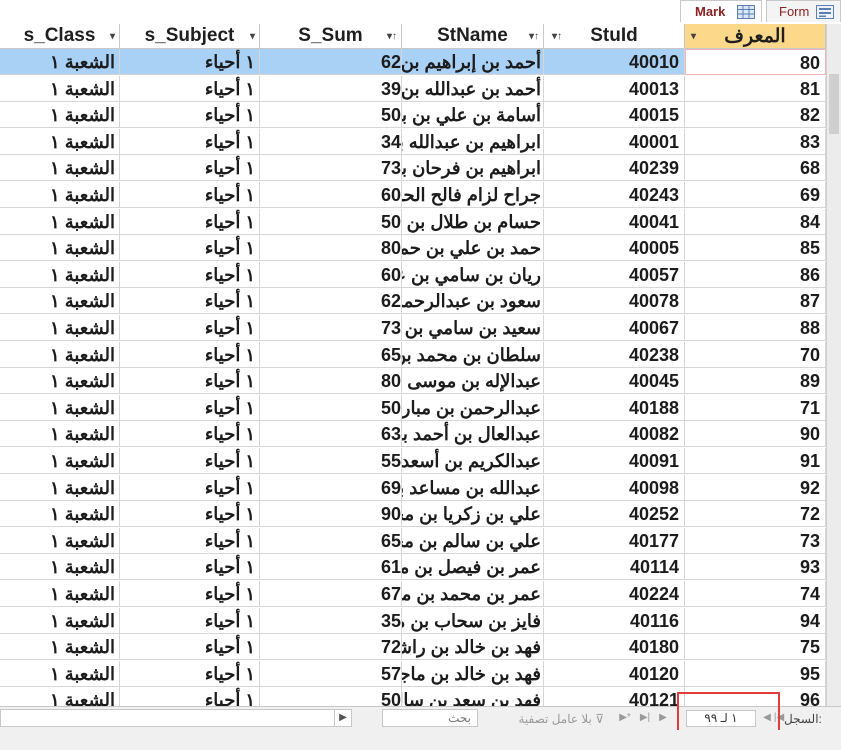  What do you see at coordinates (614, 647) in the screenshot?
I see `cell-stuid: 40180` at bounding box center [614, 647].